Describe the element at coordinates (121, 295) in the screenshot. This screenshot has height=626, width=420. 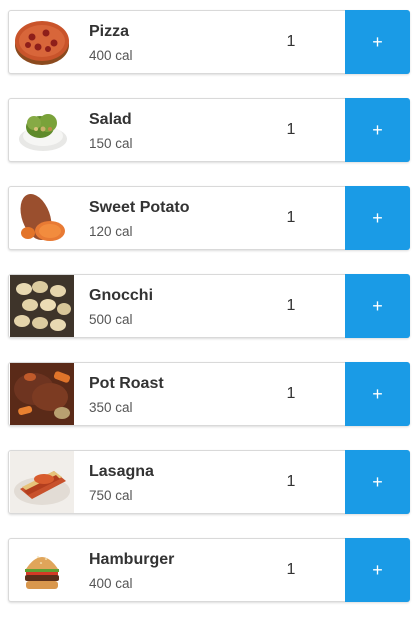
I see `food-name: Gnocchi` at that location.